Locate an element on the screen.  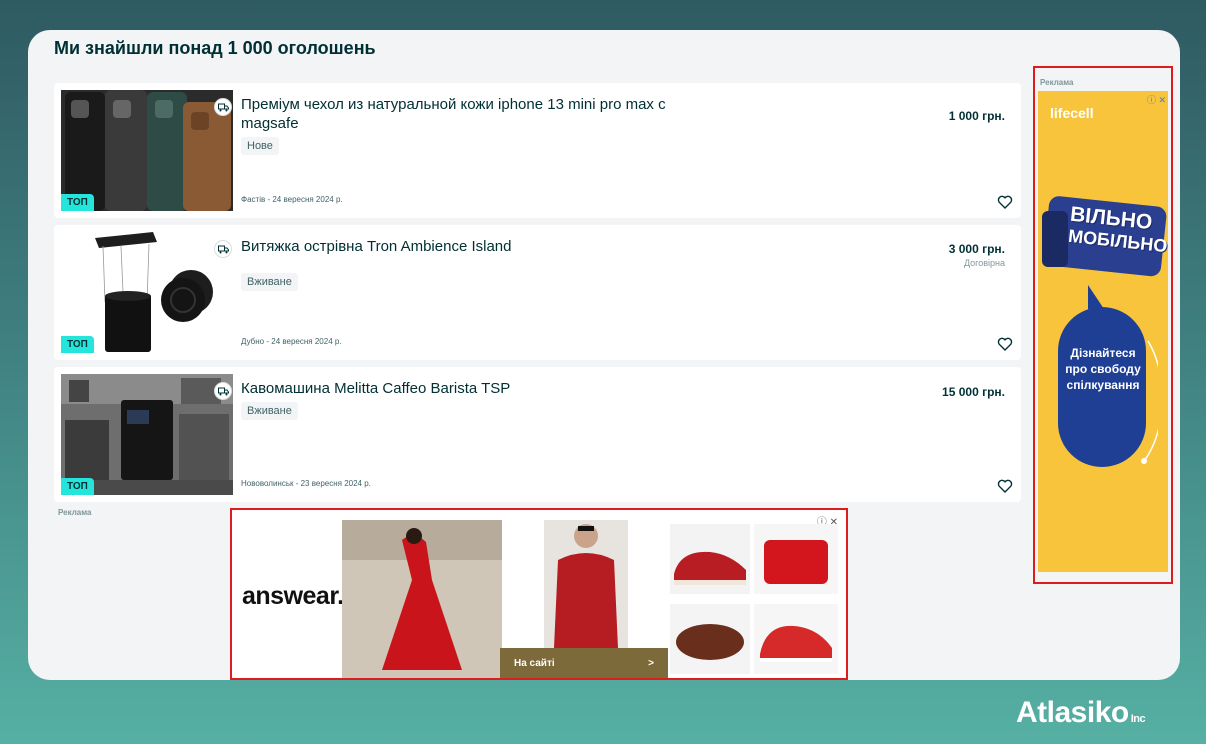
fashion-photo-red-cardigan is located at coordinates (586, 584).